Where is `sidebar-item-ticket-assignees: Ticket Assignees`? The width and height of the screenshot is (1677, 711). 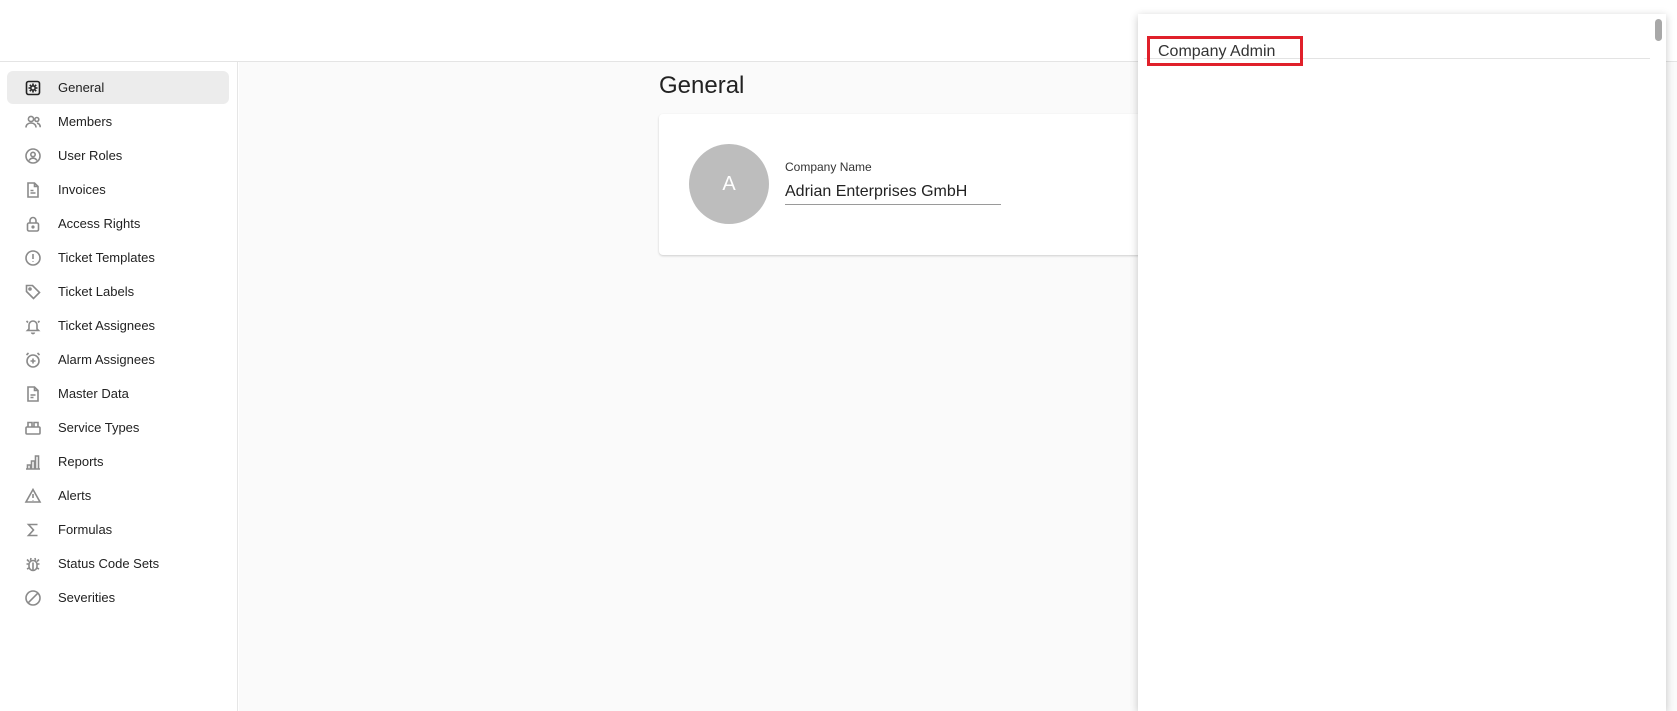 sidebar-item-ticket-assignees: Ticket Assignees is located at coordinates (118, 325).